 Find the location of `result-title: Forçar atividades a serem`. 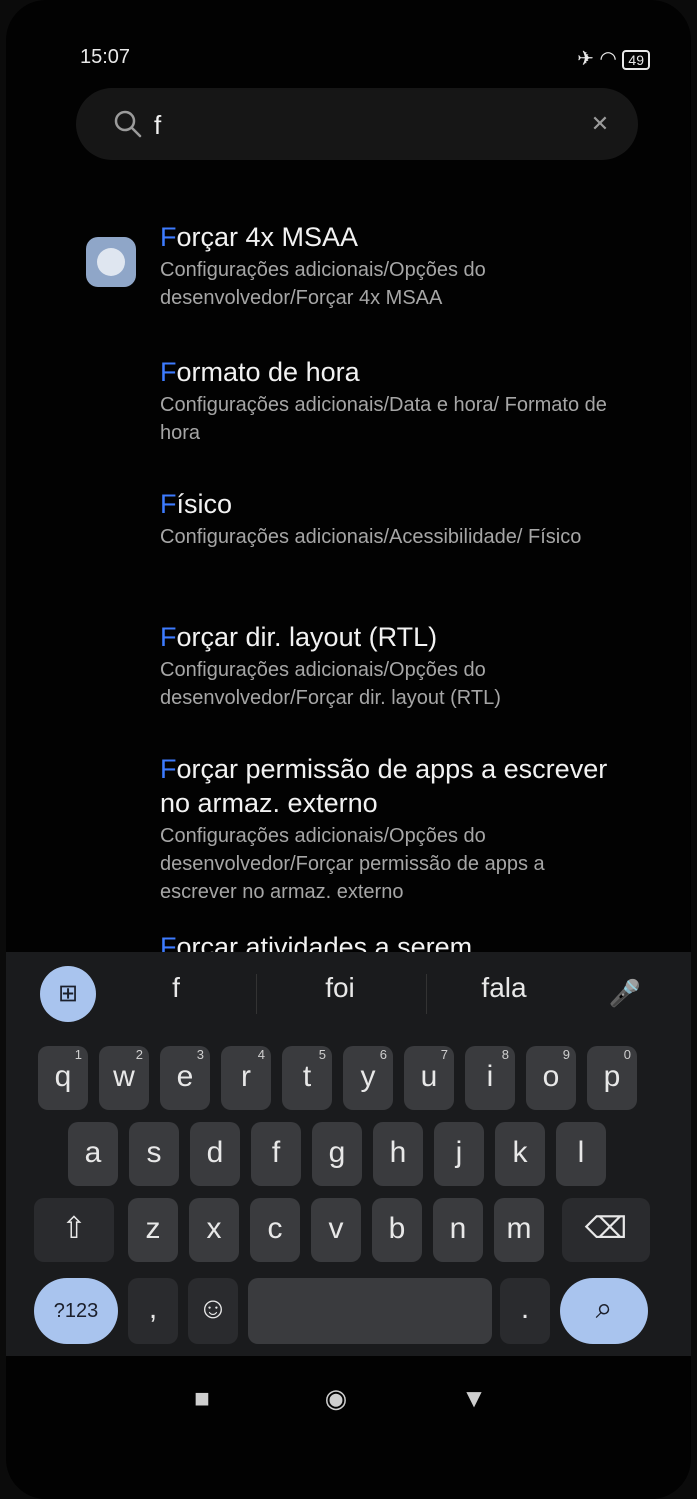

result-title: Forçar atividades a serem is located at coordinates (316, 942).